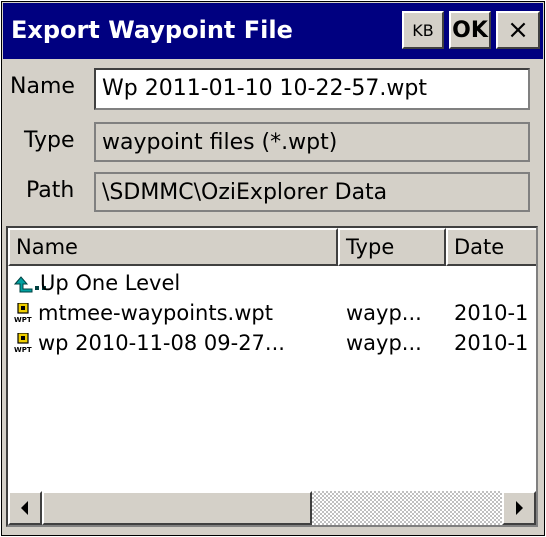  What do you see at coordinates (110, 283) in the screenshot?
I see `list-item-name: Up One Level` at bounding box center [110, 283].